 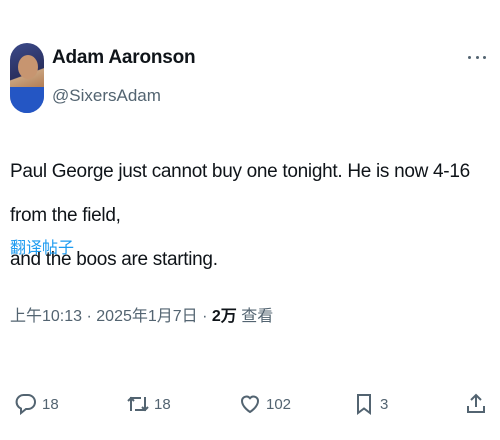 What do you see at coordinates (27, 100) in the screenshot?
I see `avatar-shirt` at bounding box center [27, 100].